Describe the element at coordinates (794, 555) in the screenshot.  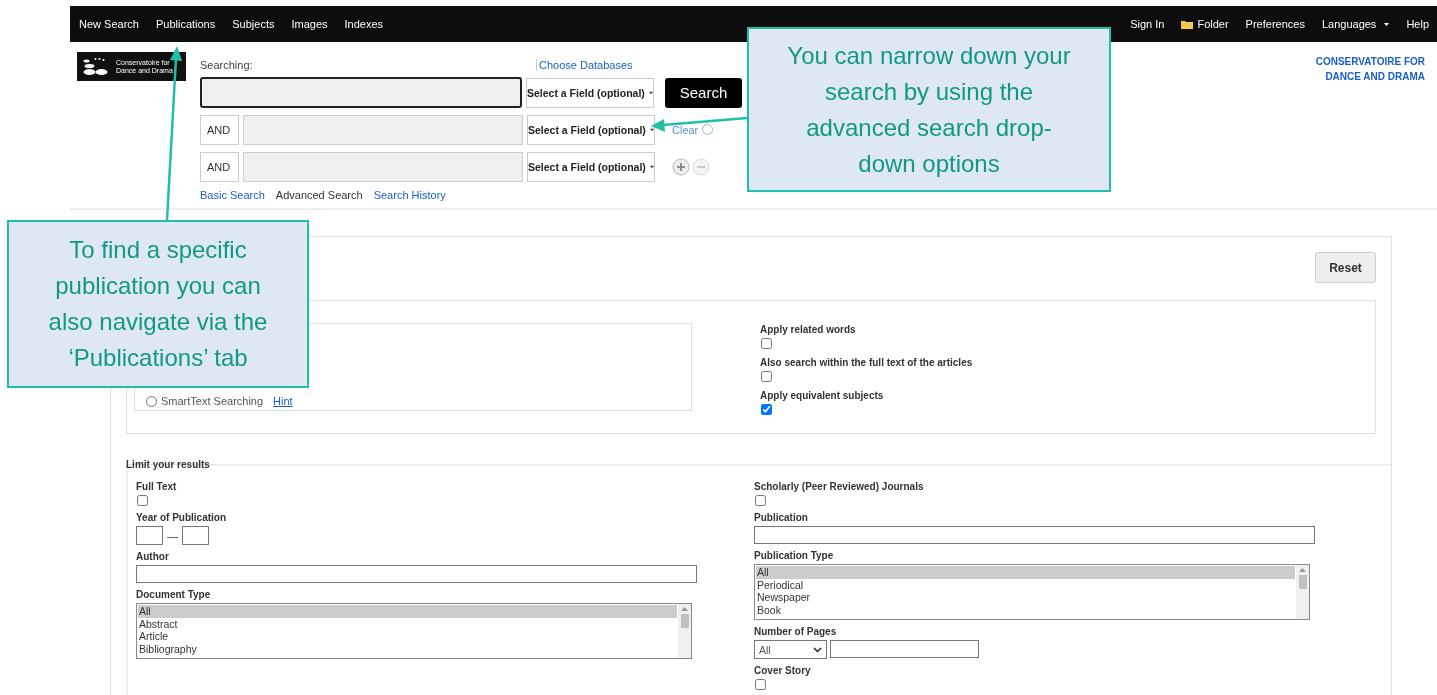
I see `field-label: Publication Type` at that location.